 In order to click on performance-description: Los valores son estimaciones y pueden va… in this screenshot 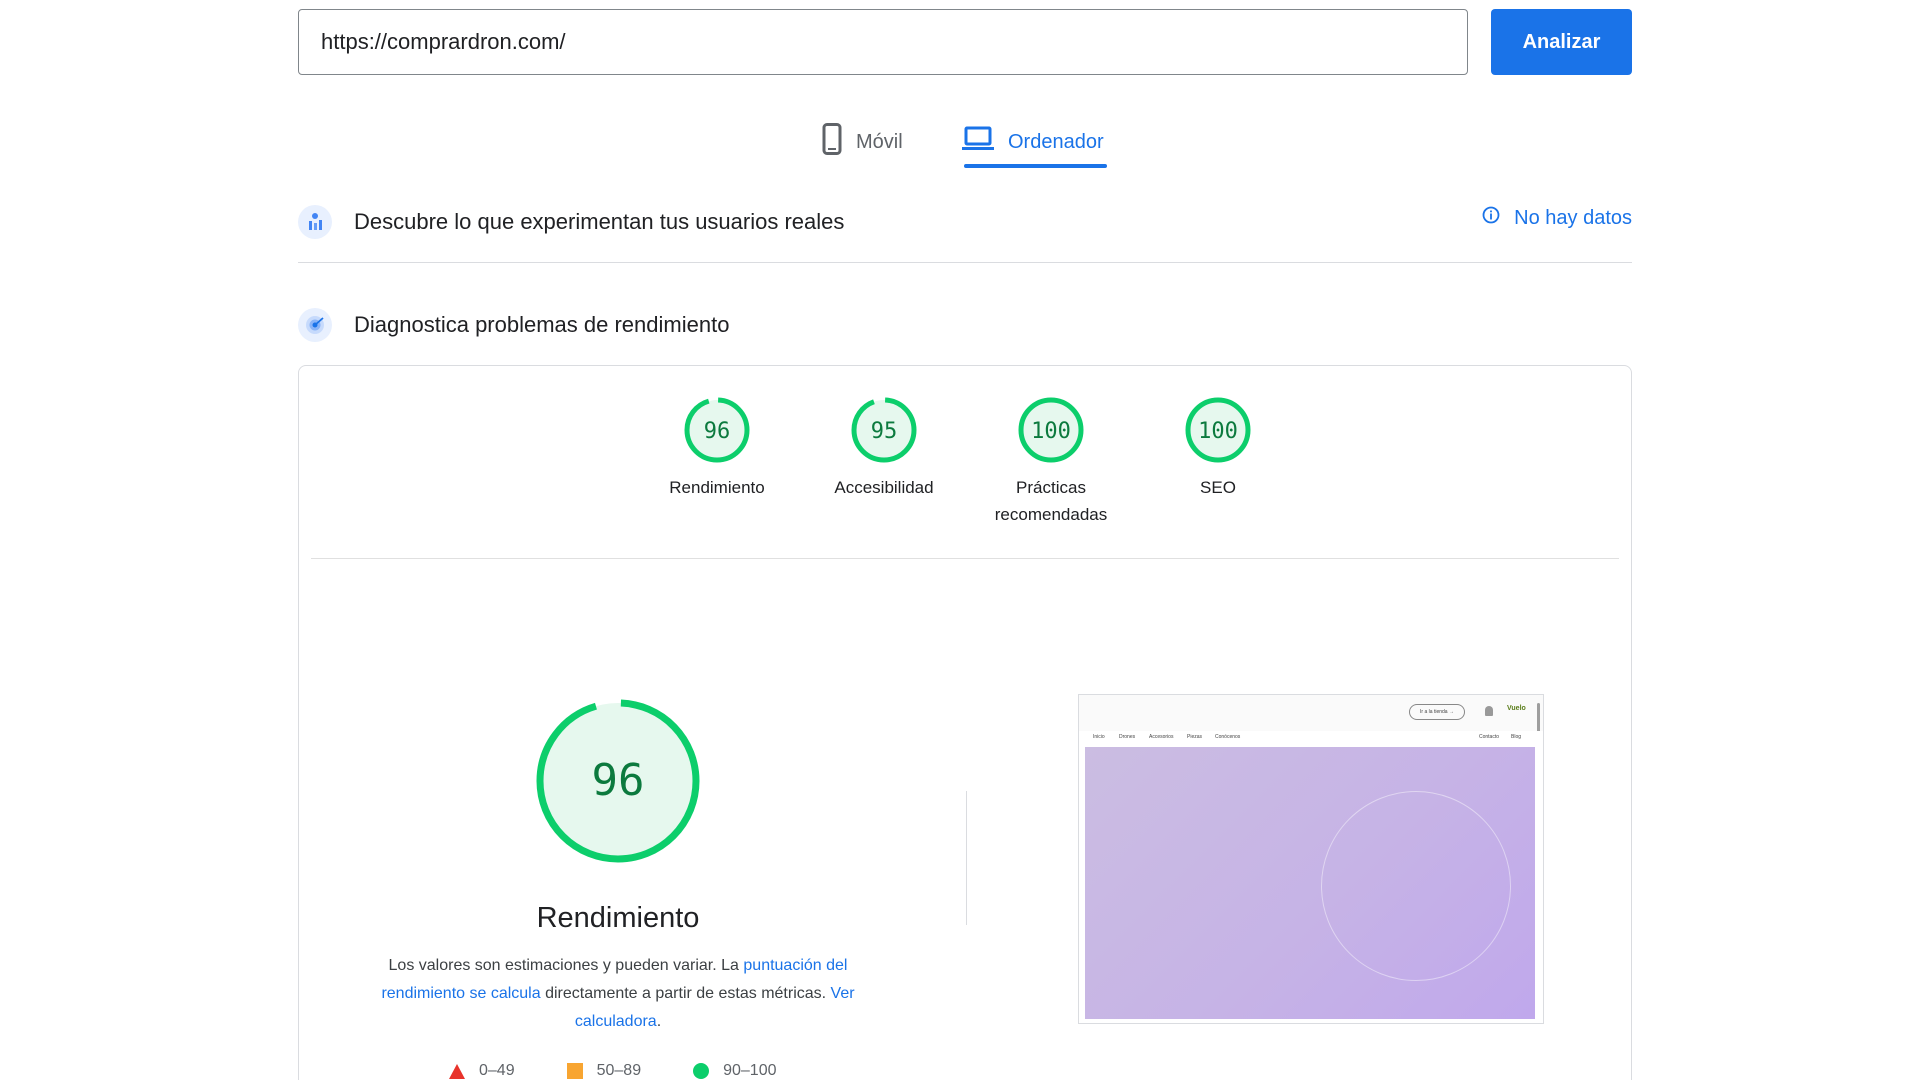, I will do `click(618, 994)`.